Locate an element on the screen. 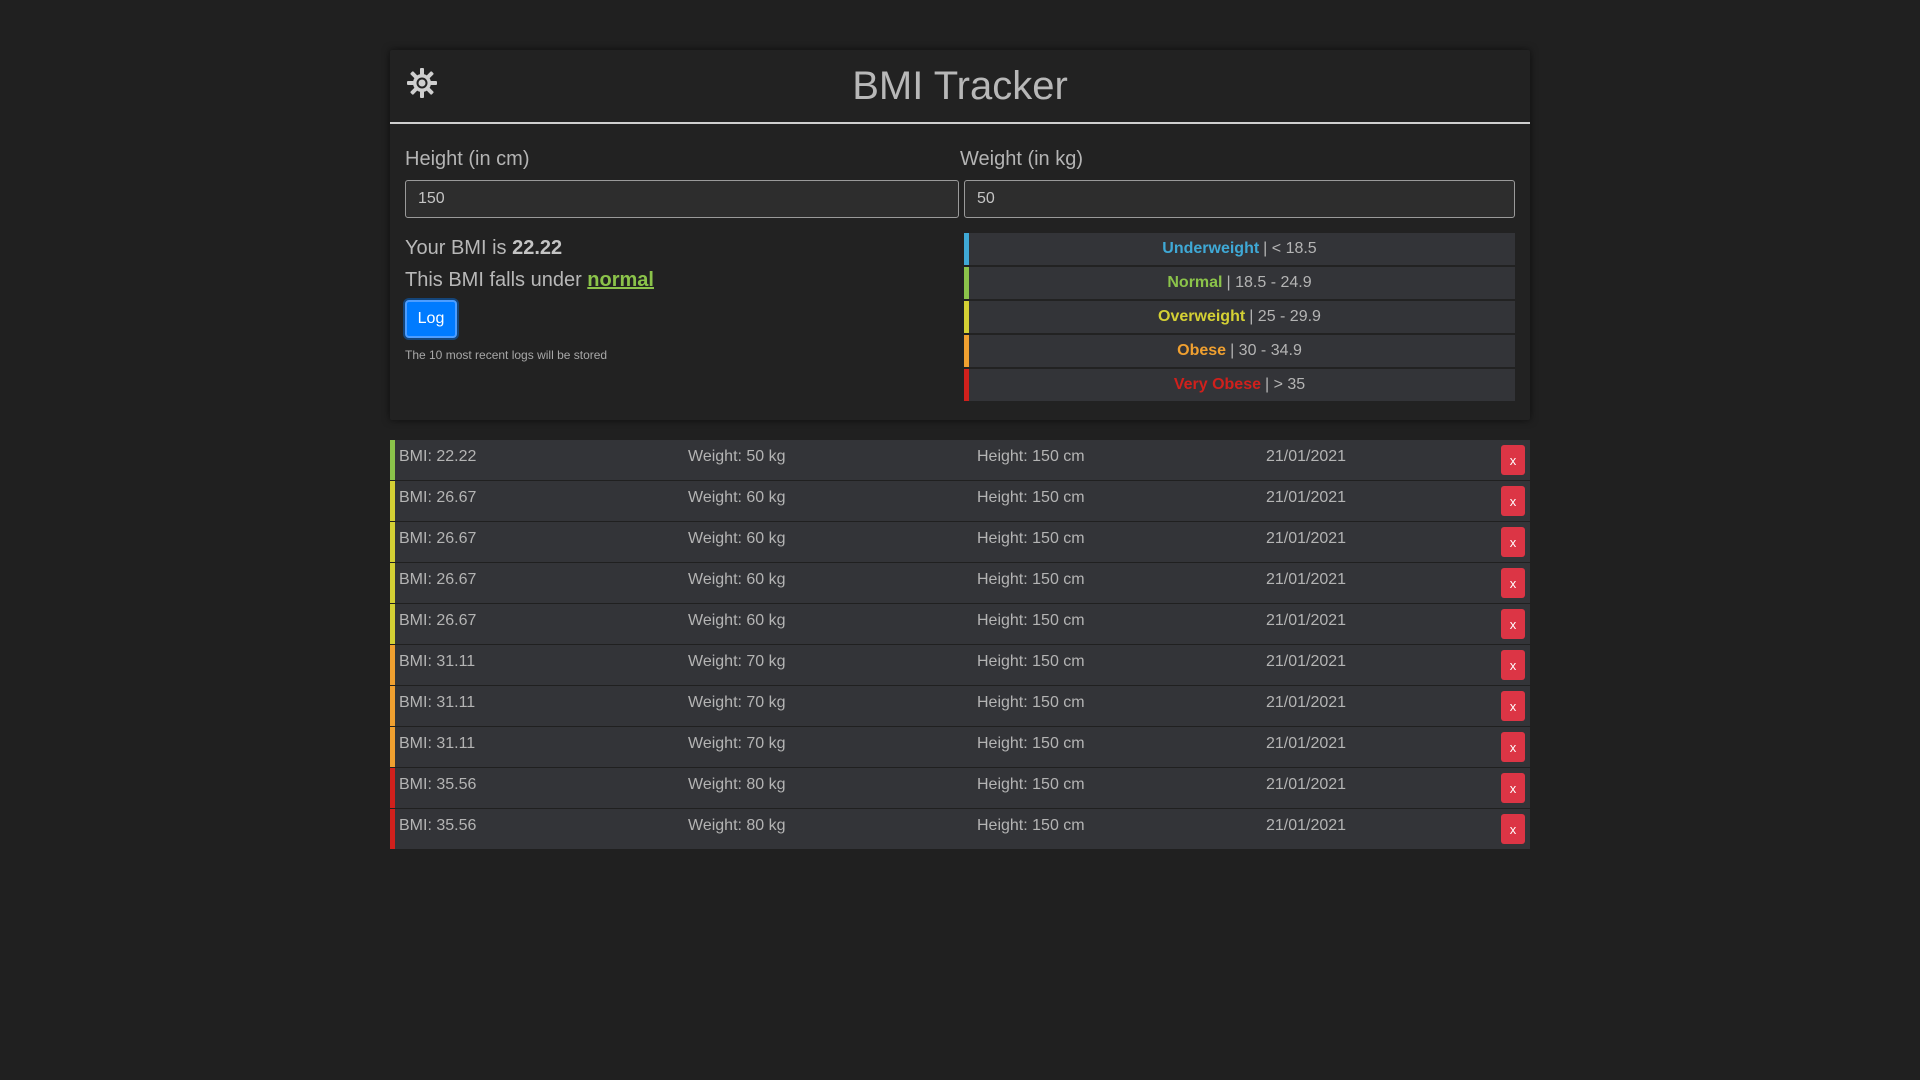 The height and width of the screenshot is (1080, 1920). bmi-category-line: This BMI falls under normal is located at coordinates (675, 280).